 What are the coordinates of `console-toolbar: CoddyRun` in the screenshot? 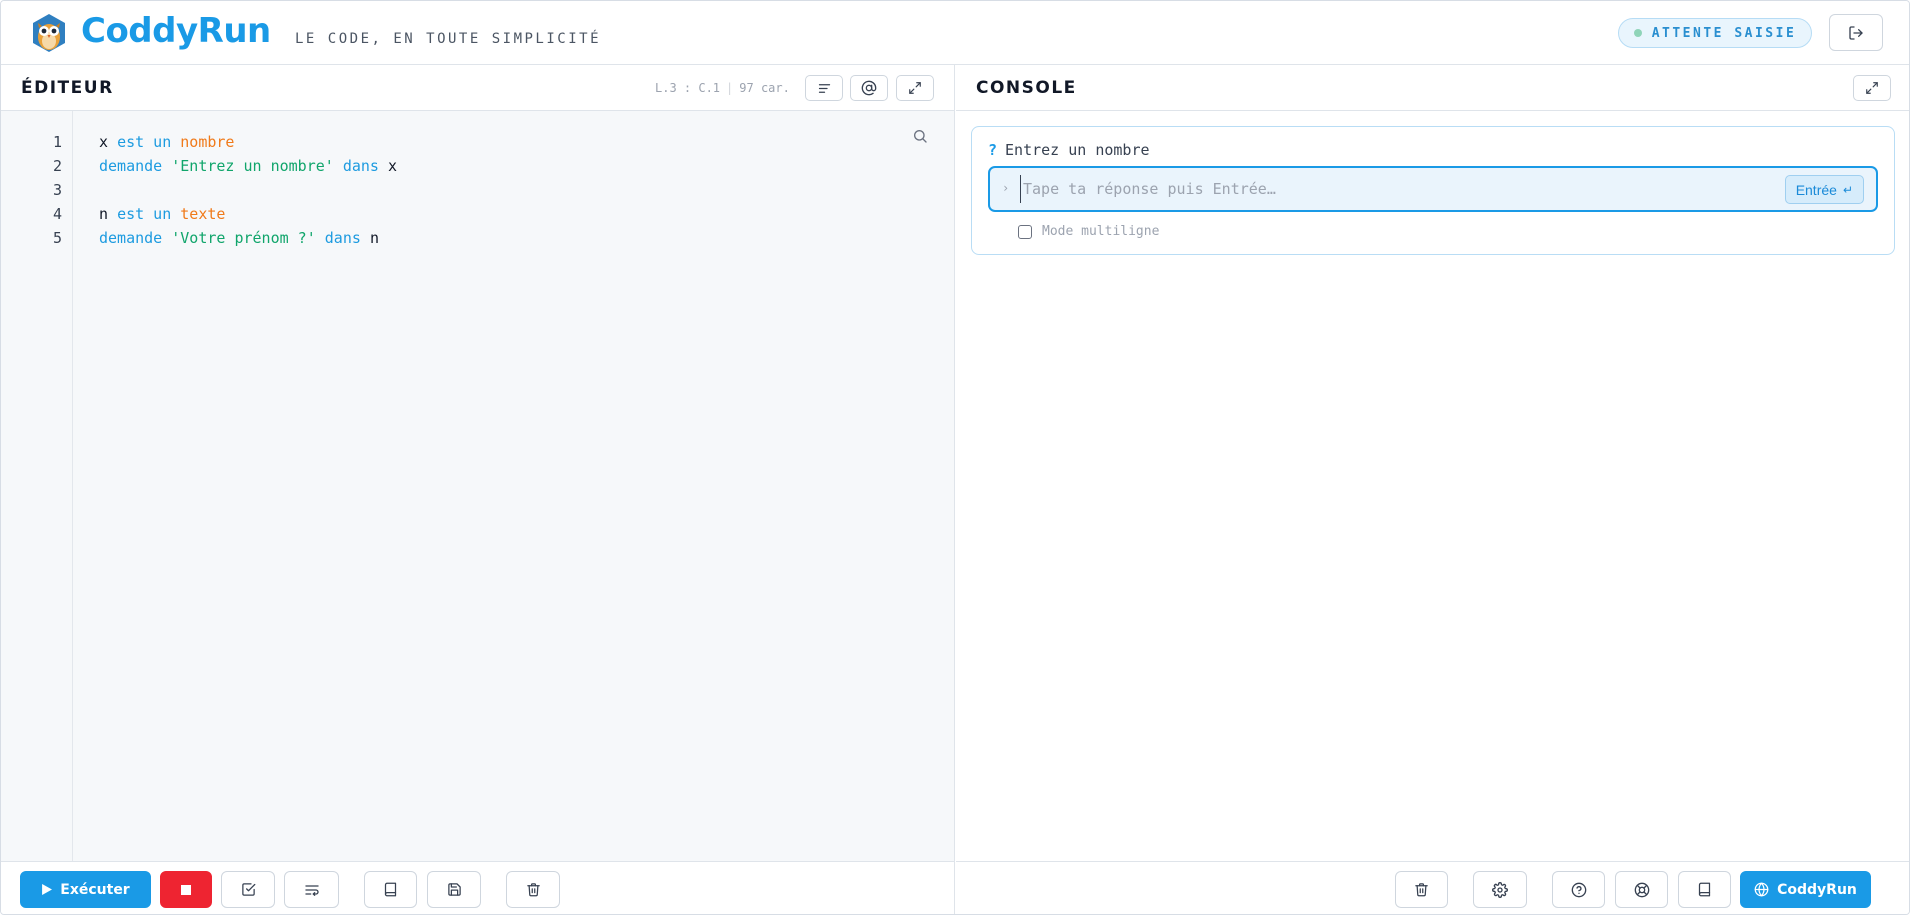 It's located at (1432, 887).